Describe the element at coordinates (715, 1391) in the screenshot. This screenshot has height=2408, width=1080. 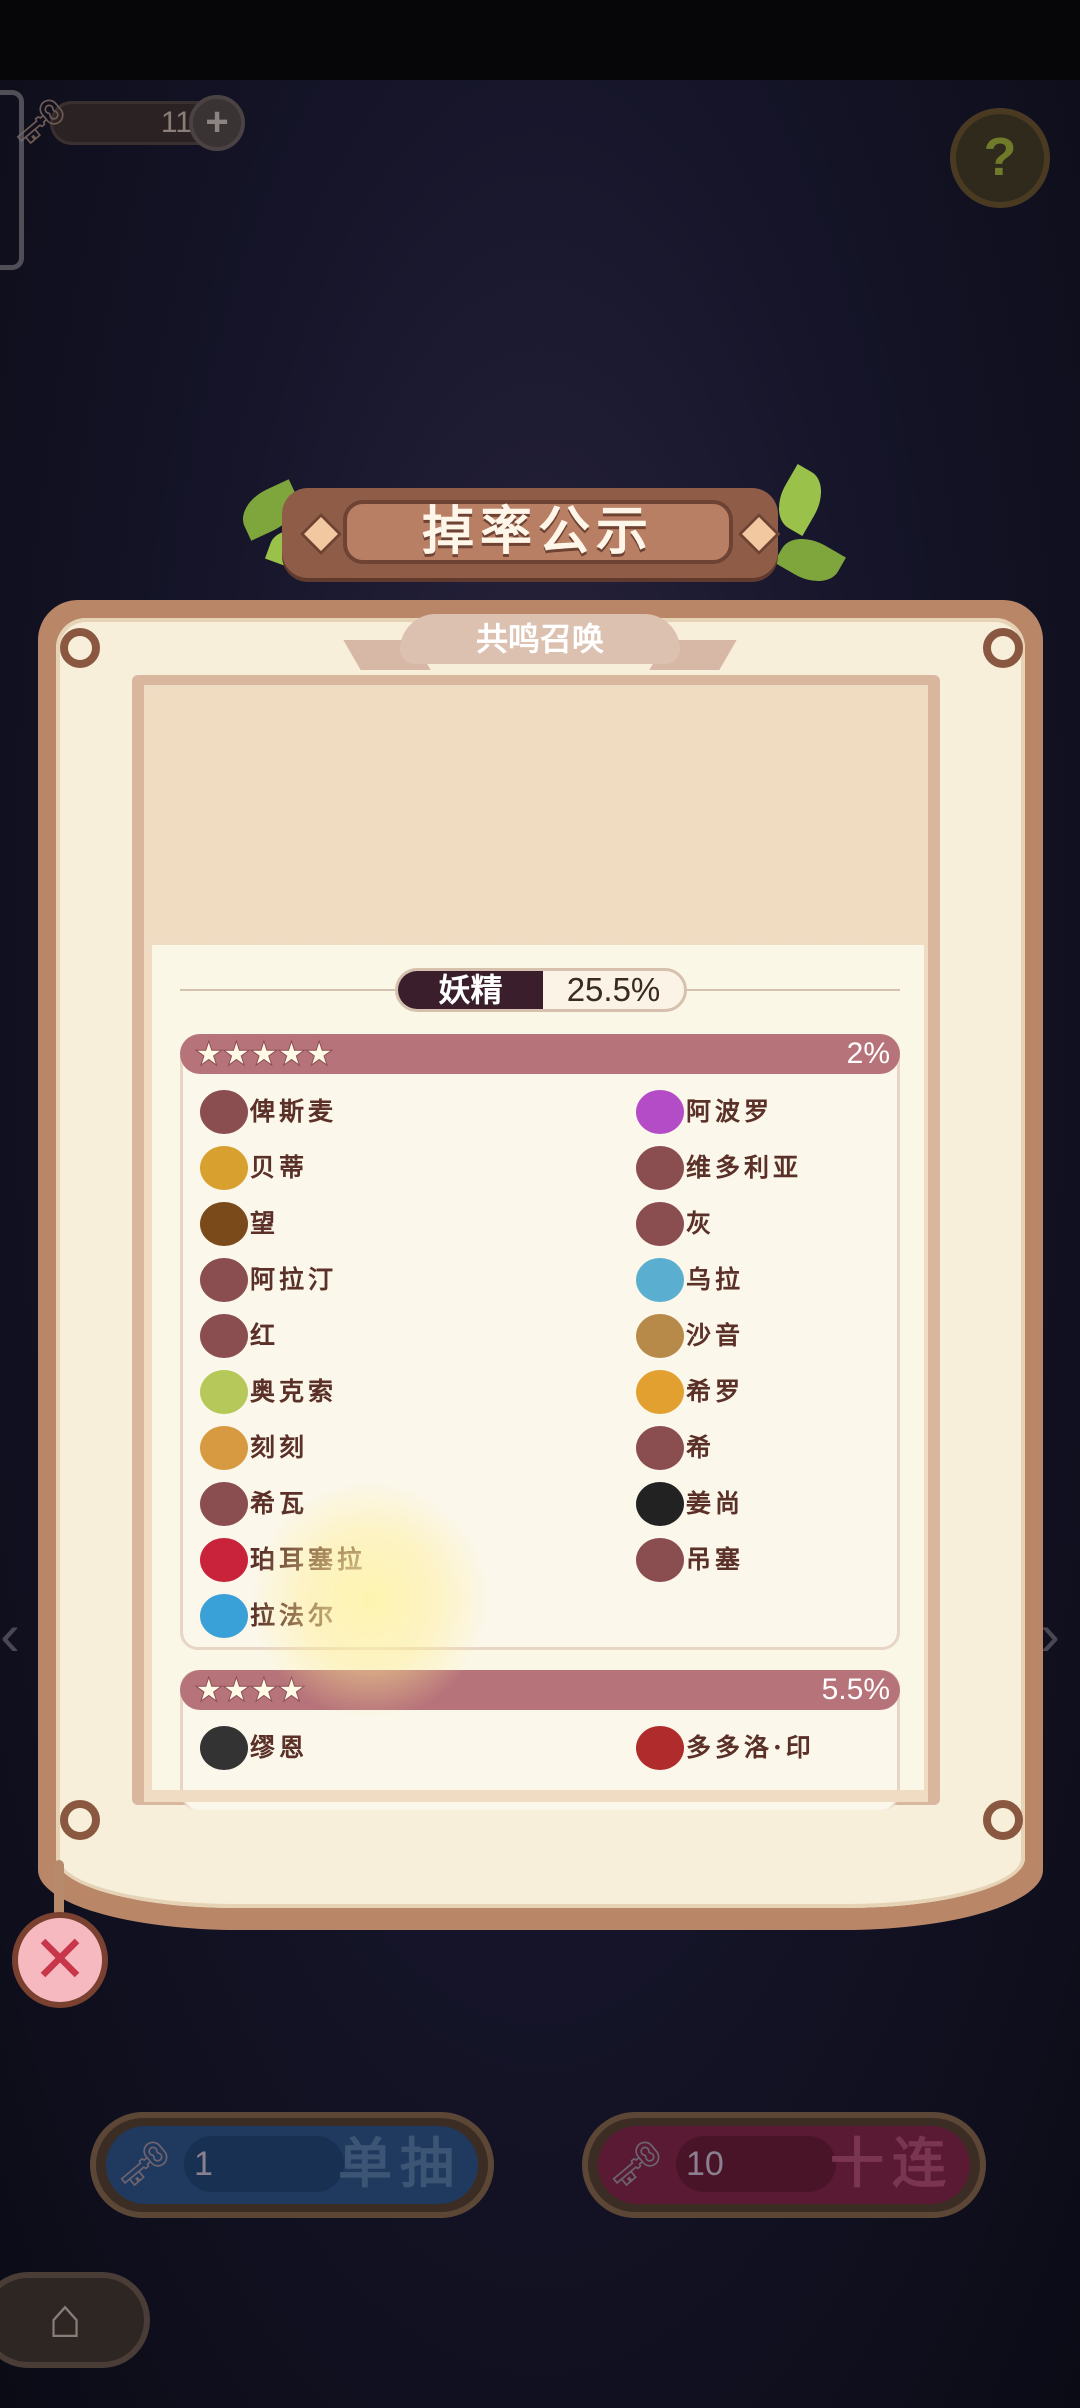
I see `drop-item-name: 希罗` at that location.